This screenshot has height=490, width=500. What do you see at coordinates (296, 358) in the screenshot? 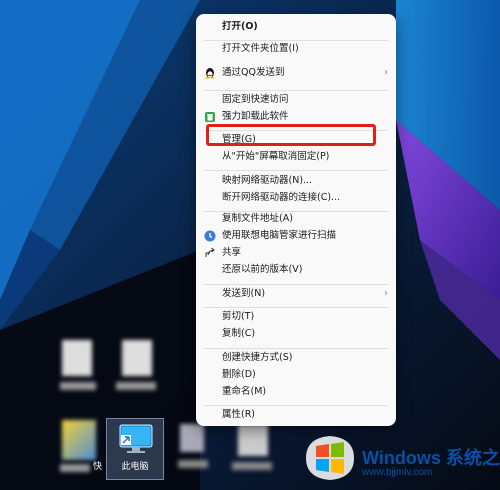
I see `menu-item-create-shortcut: 创建快捷方式(S)` at bounding box center [296, 358].